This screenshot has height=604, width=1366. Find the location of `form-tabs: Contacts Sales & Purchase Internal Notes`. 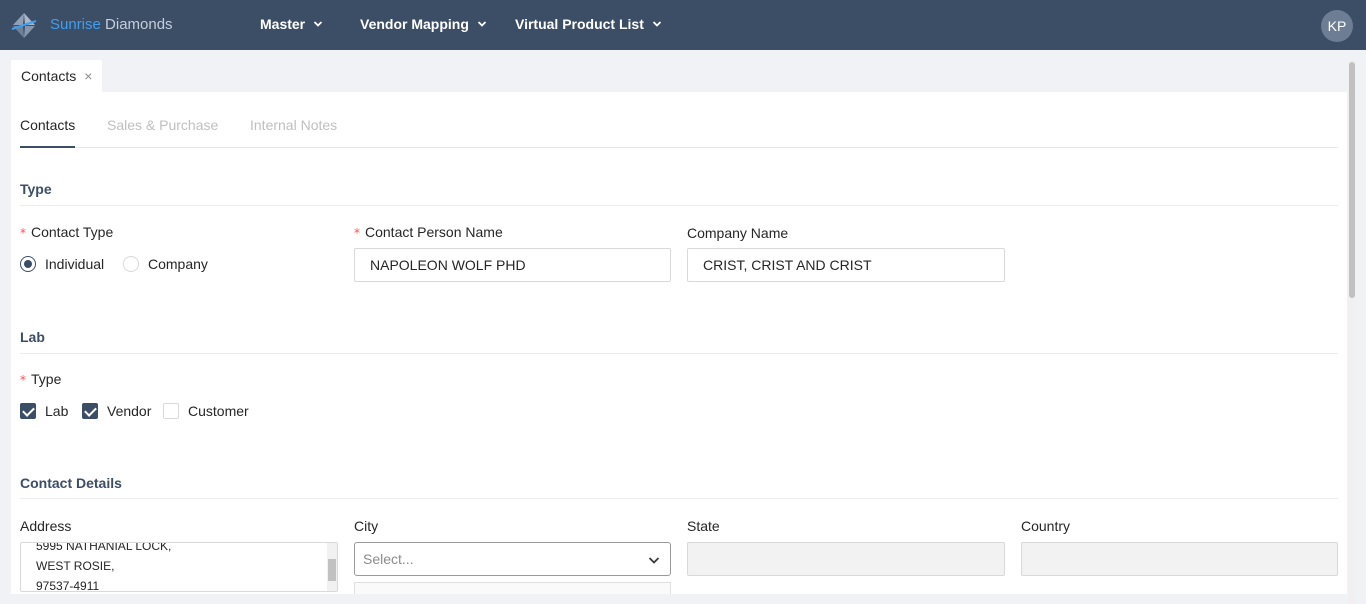

form-tabs: Contacts Sales & Purchase Internal Notes is located at coordinates (679, 120).